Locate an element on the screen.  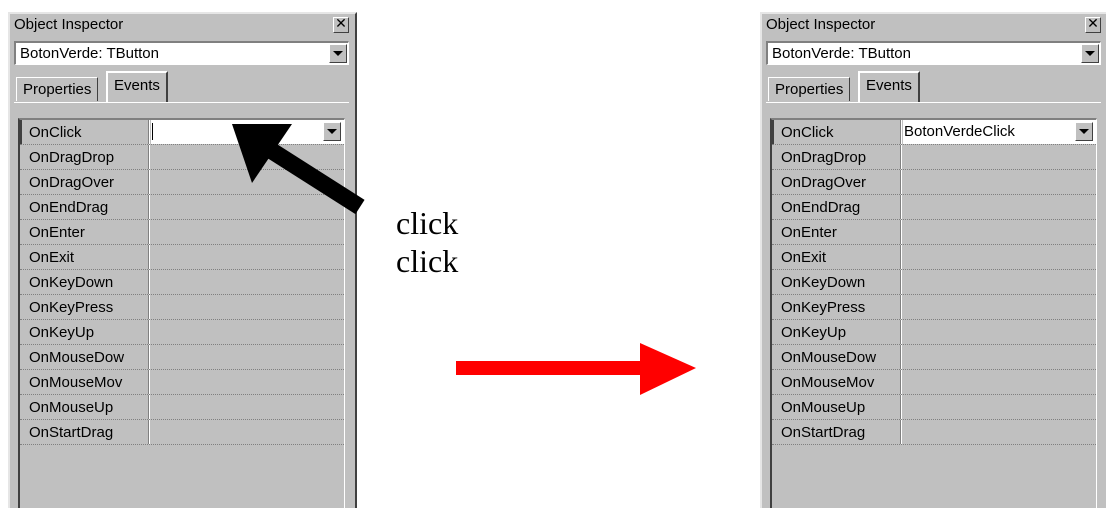
red-right-arrow-icon is located at coordinates (576, 369).